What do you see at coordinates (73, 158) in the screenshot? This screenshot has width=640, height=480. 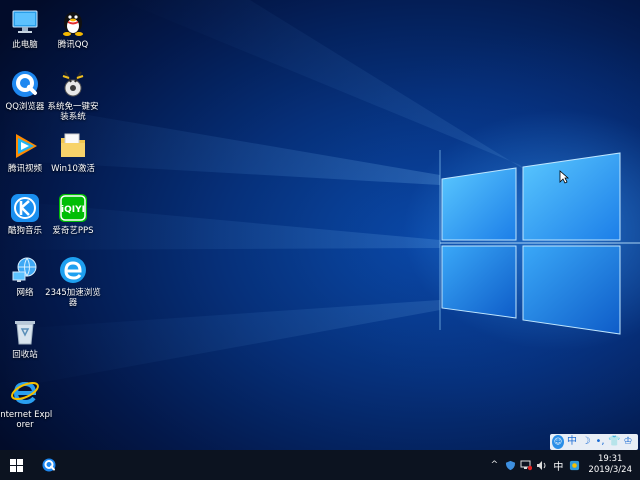 I see `desktop-icon-win10-activate: Win10激活` at bounding box center [73, 158].